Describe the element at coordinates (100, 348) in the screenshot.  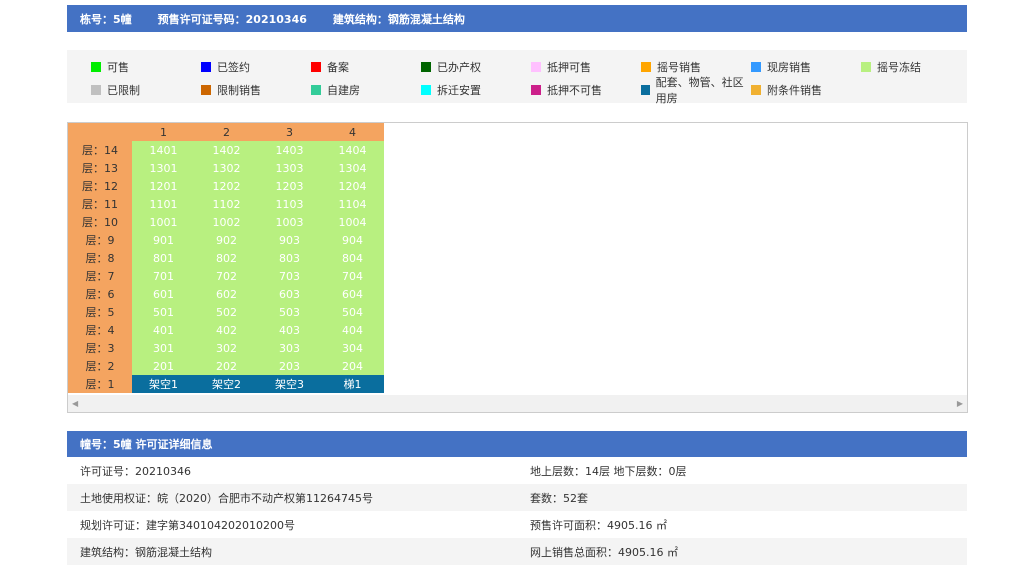
I see `floor-label: 层：3` at that location.